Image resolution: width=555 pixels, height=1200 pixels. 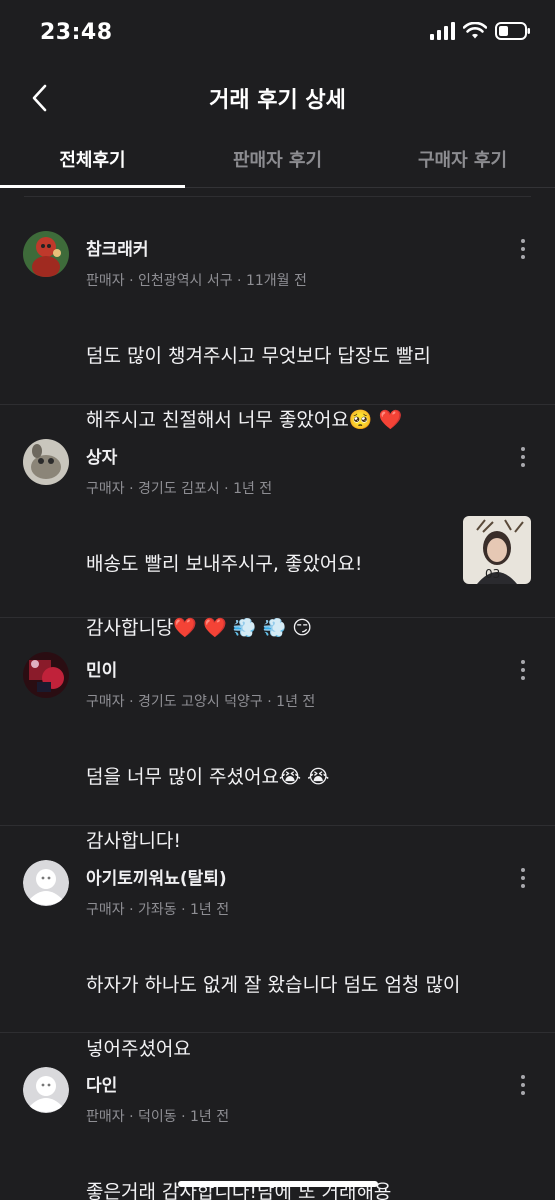 I want to click on review-tabs: 전체후기 판매자 후기 구매자 후기, so click(x=277, y=159).